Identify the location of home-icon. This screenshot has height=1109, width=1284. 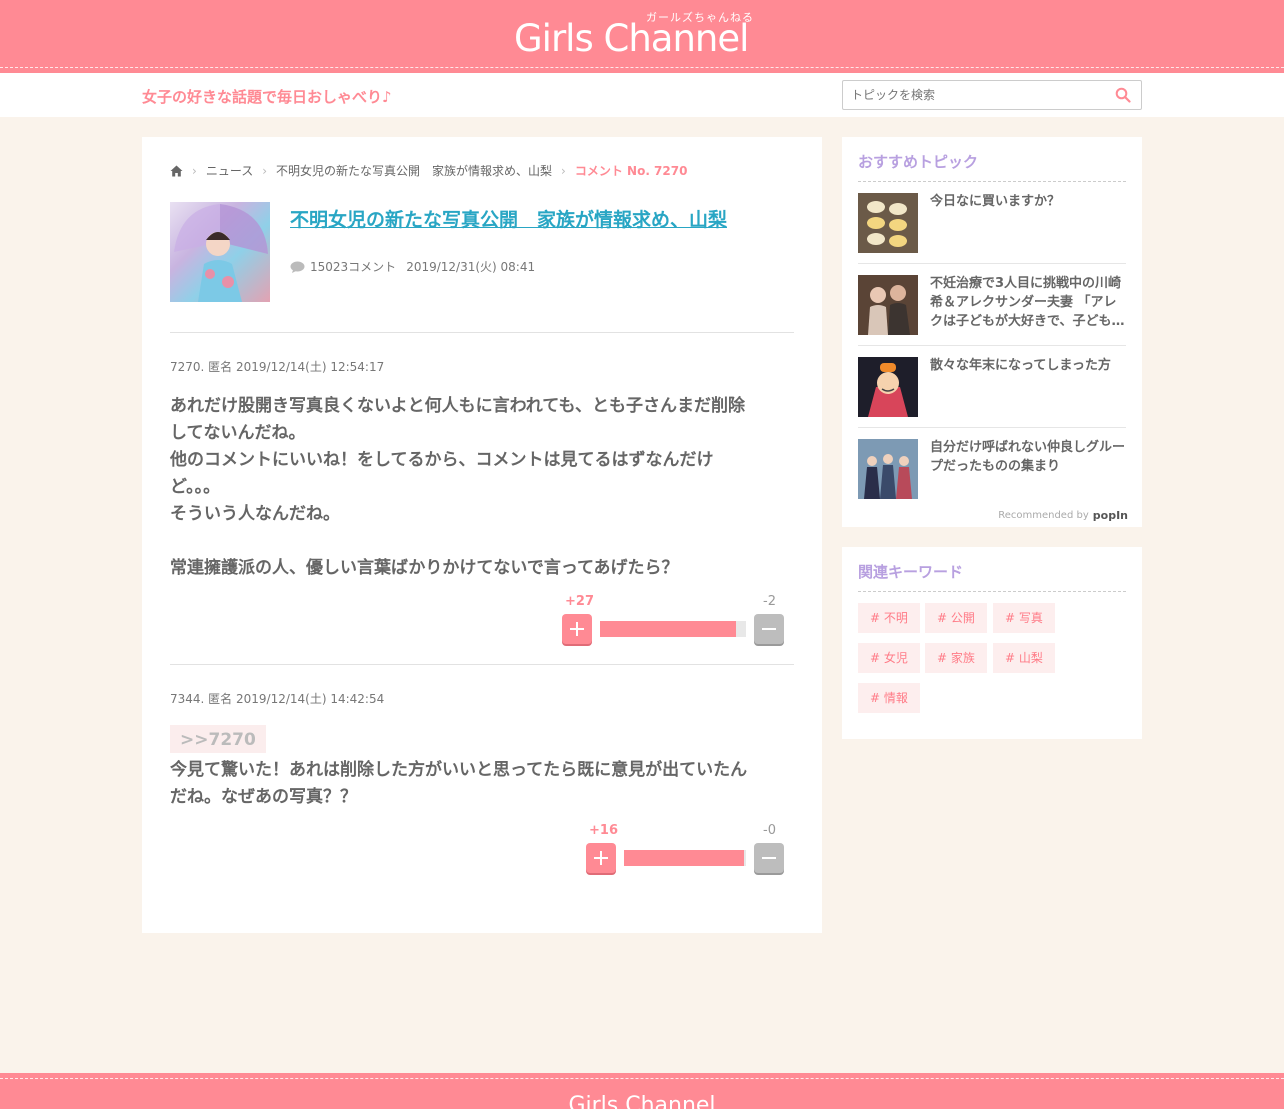
(176, 171).